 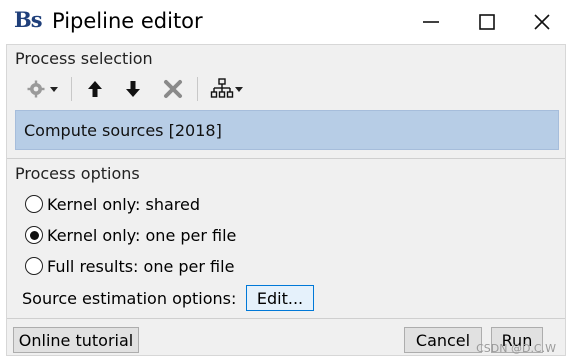 I want to click on title-bar: Bs Pipeline editor, so click(x=285, y=22).